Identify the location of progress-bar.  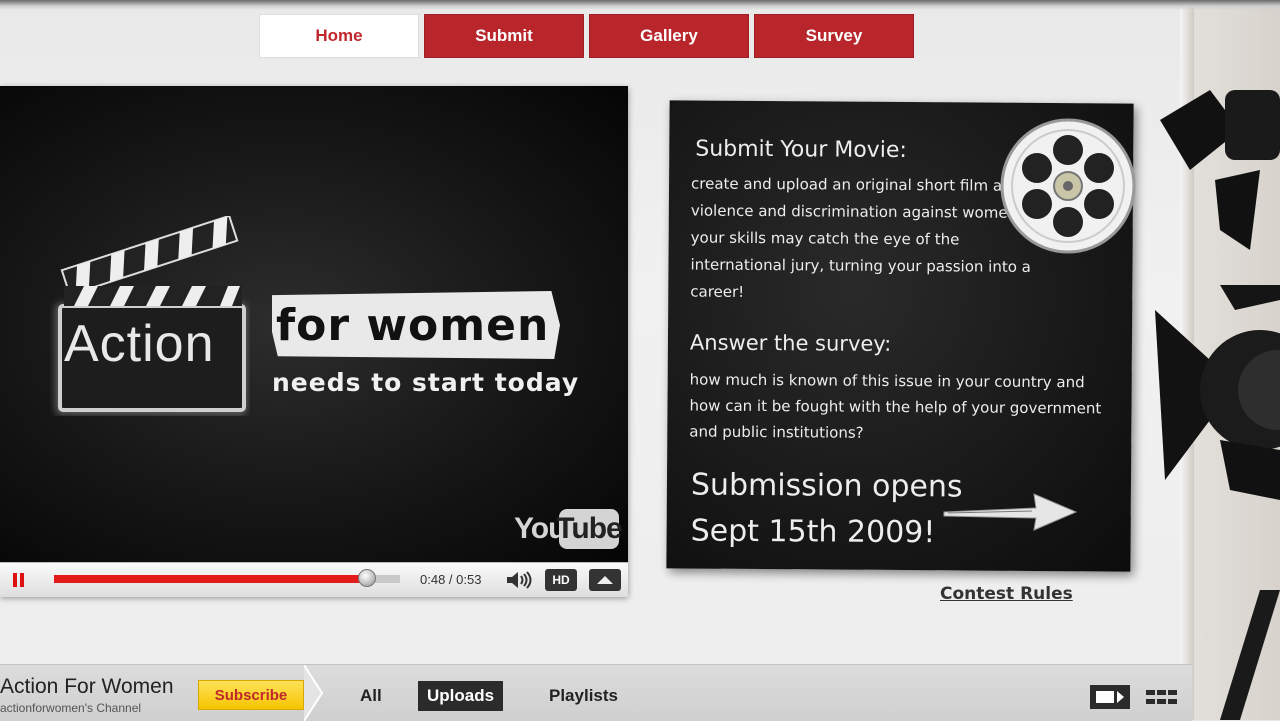
(227, 578).